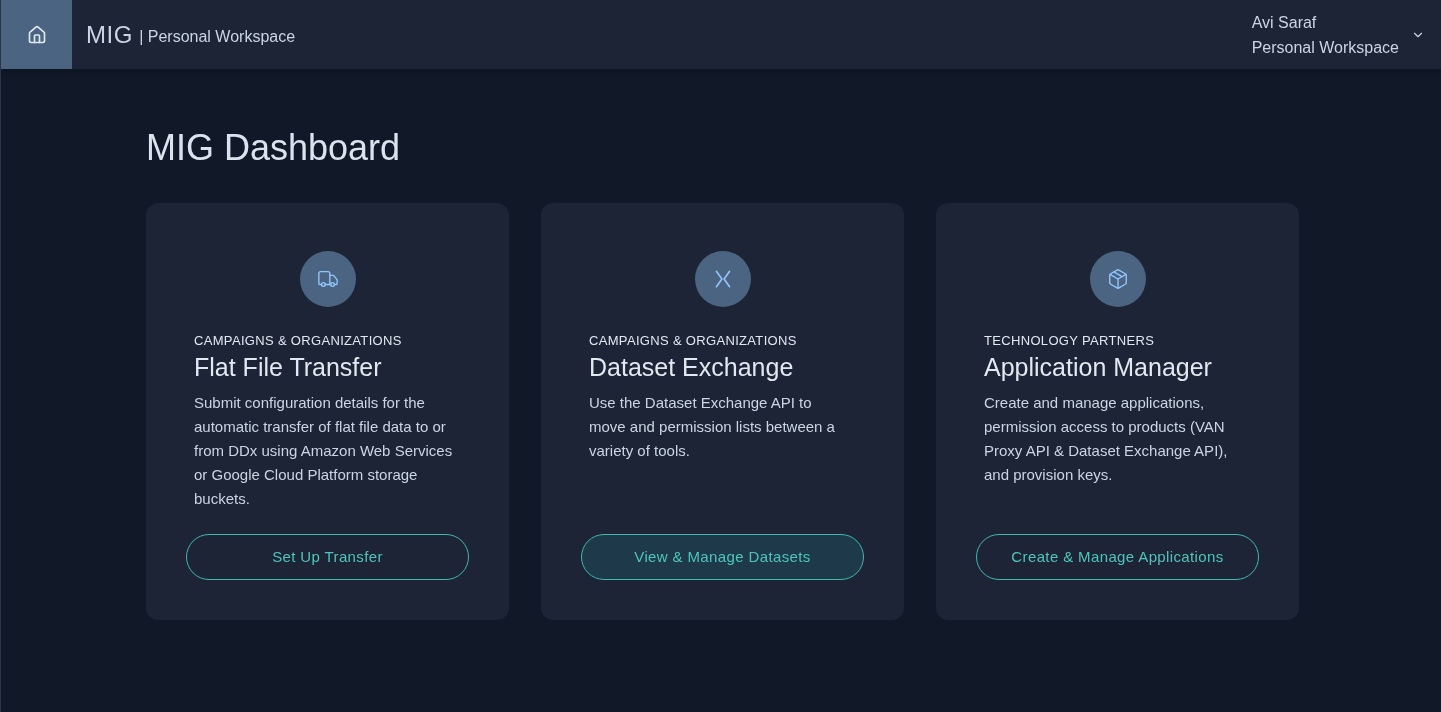  I want to click on card-description: Submit configuration details for the automatic transfer of flat file data to or from DDx using Amazon Web Services or Google Cloud Platform storage buckets., so click(324, 450).